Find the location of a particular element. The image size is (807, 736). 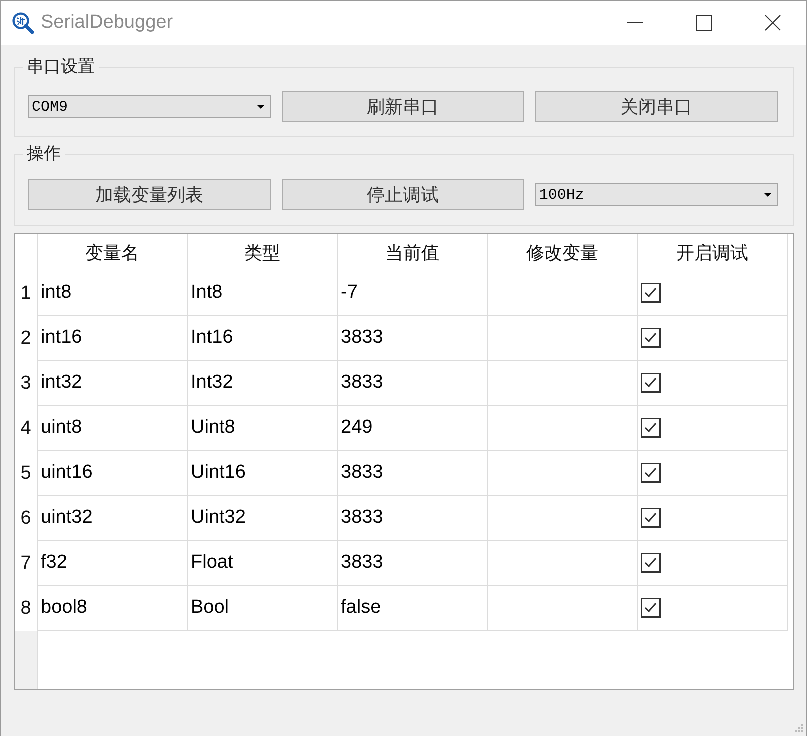

table-cell: -7 is located at coordinates (413, 293).